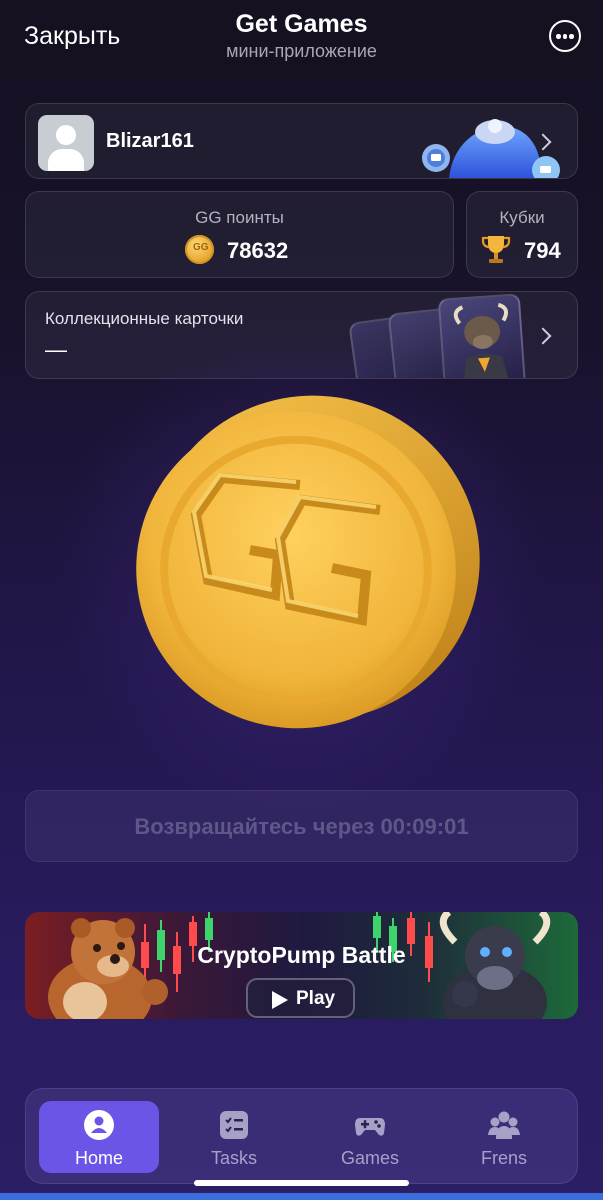  Describe the element at coordinates (301, 141) in the screenshot. I see `profile-card: Blizar161` at that location.